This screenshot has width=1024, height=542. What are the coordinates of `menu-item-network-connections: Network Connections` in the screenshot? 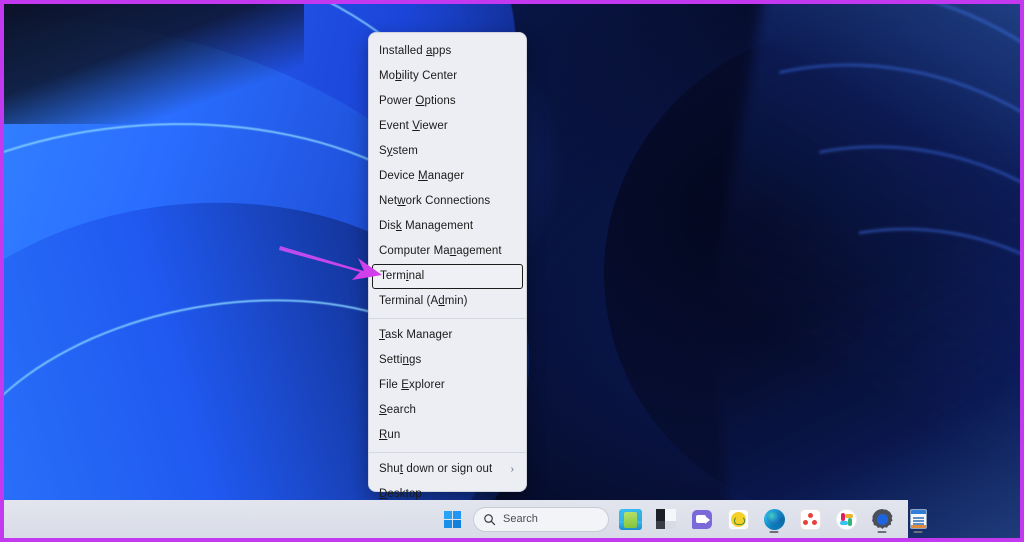 It's located at (447, 201).